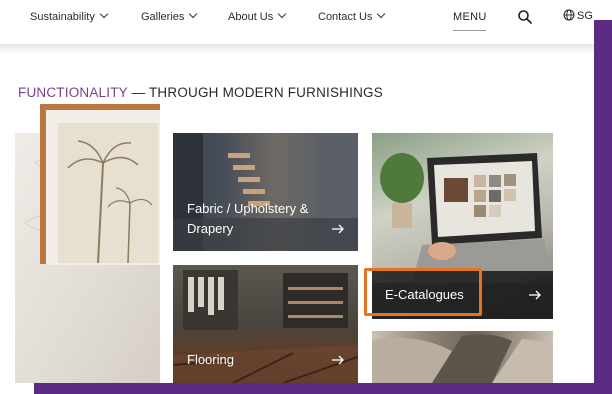 Image resolution: width=612 pixels, height=394 pixels. I want to click on palm-illustration, so click(108, 193).